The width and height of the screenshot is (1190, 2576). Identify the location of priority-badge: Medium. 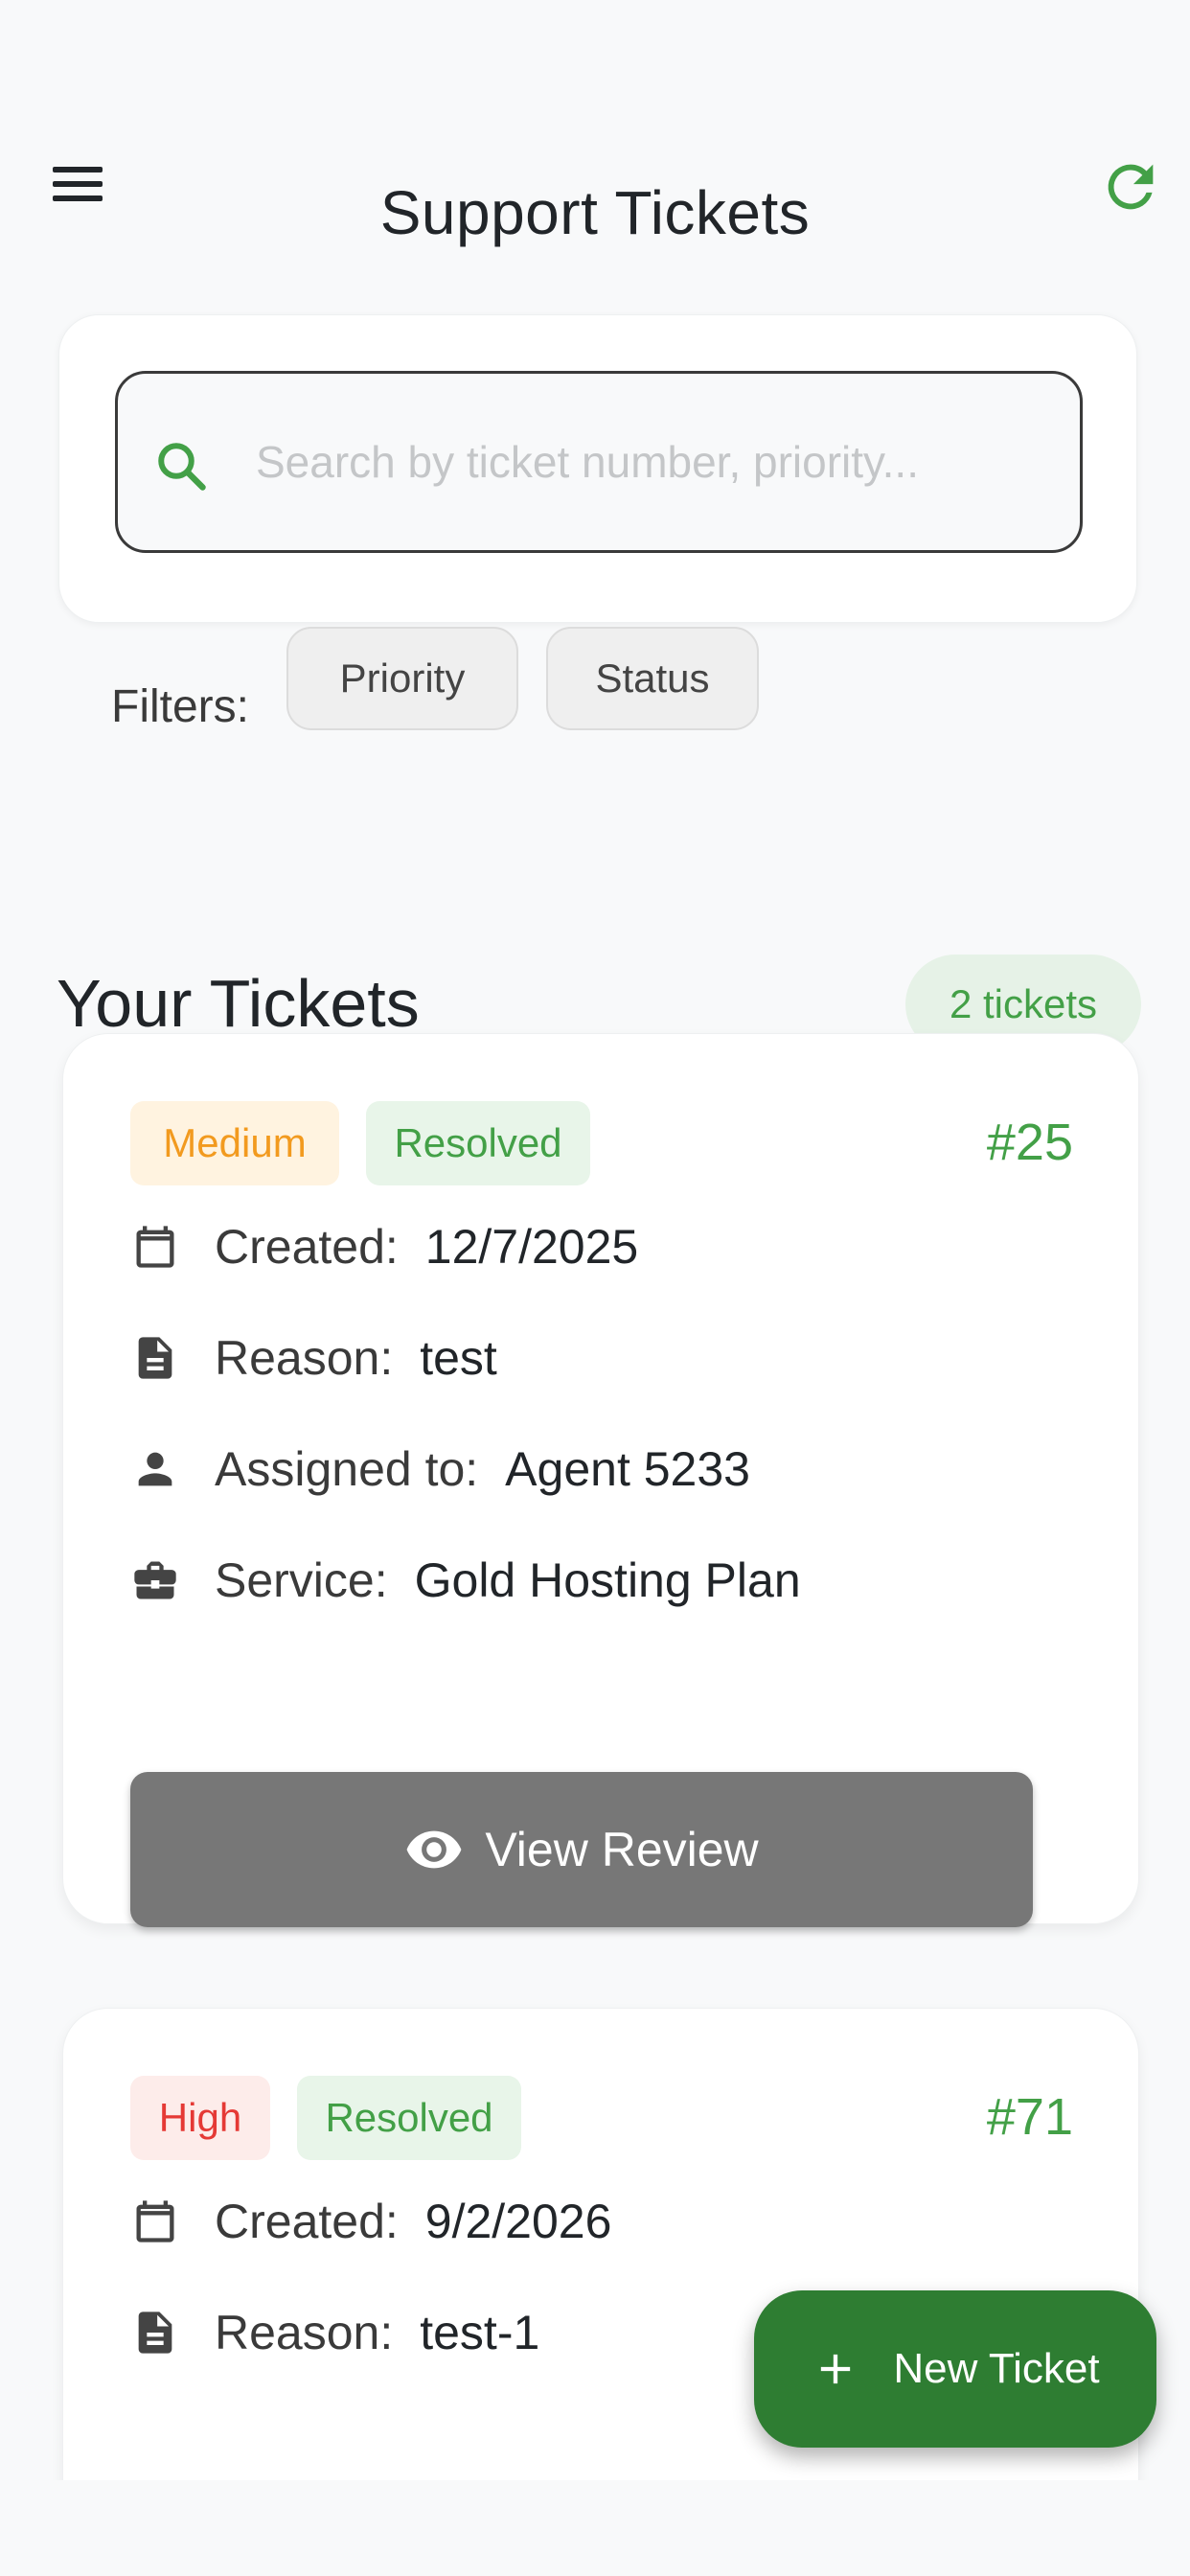
(234, 1143).